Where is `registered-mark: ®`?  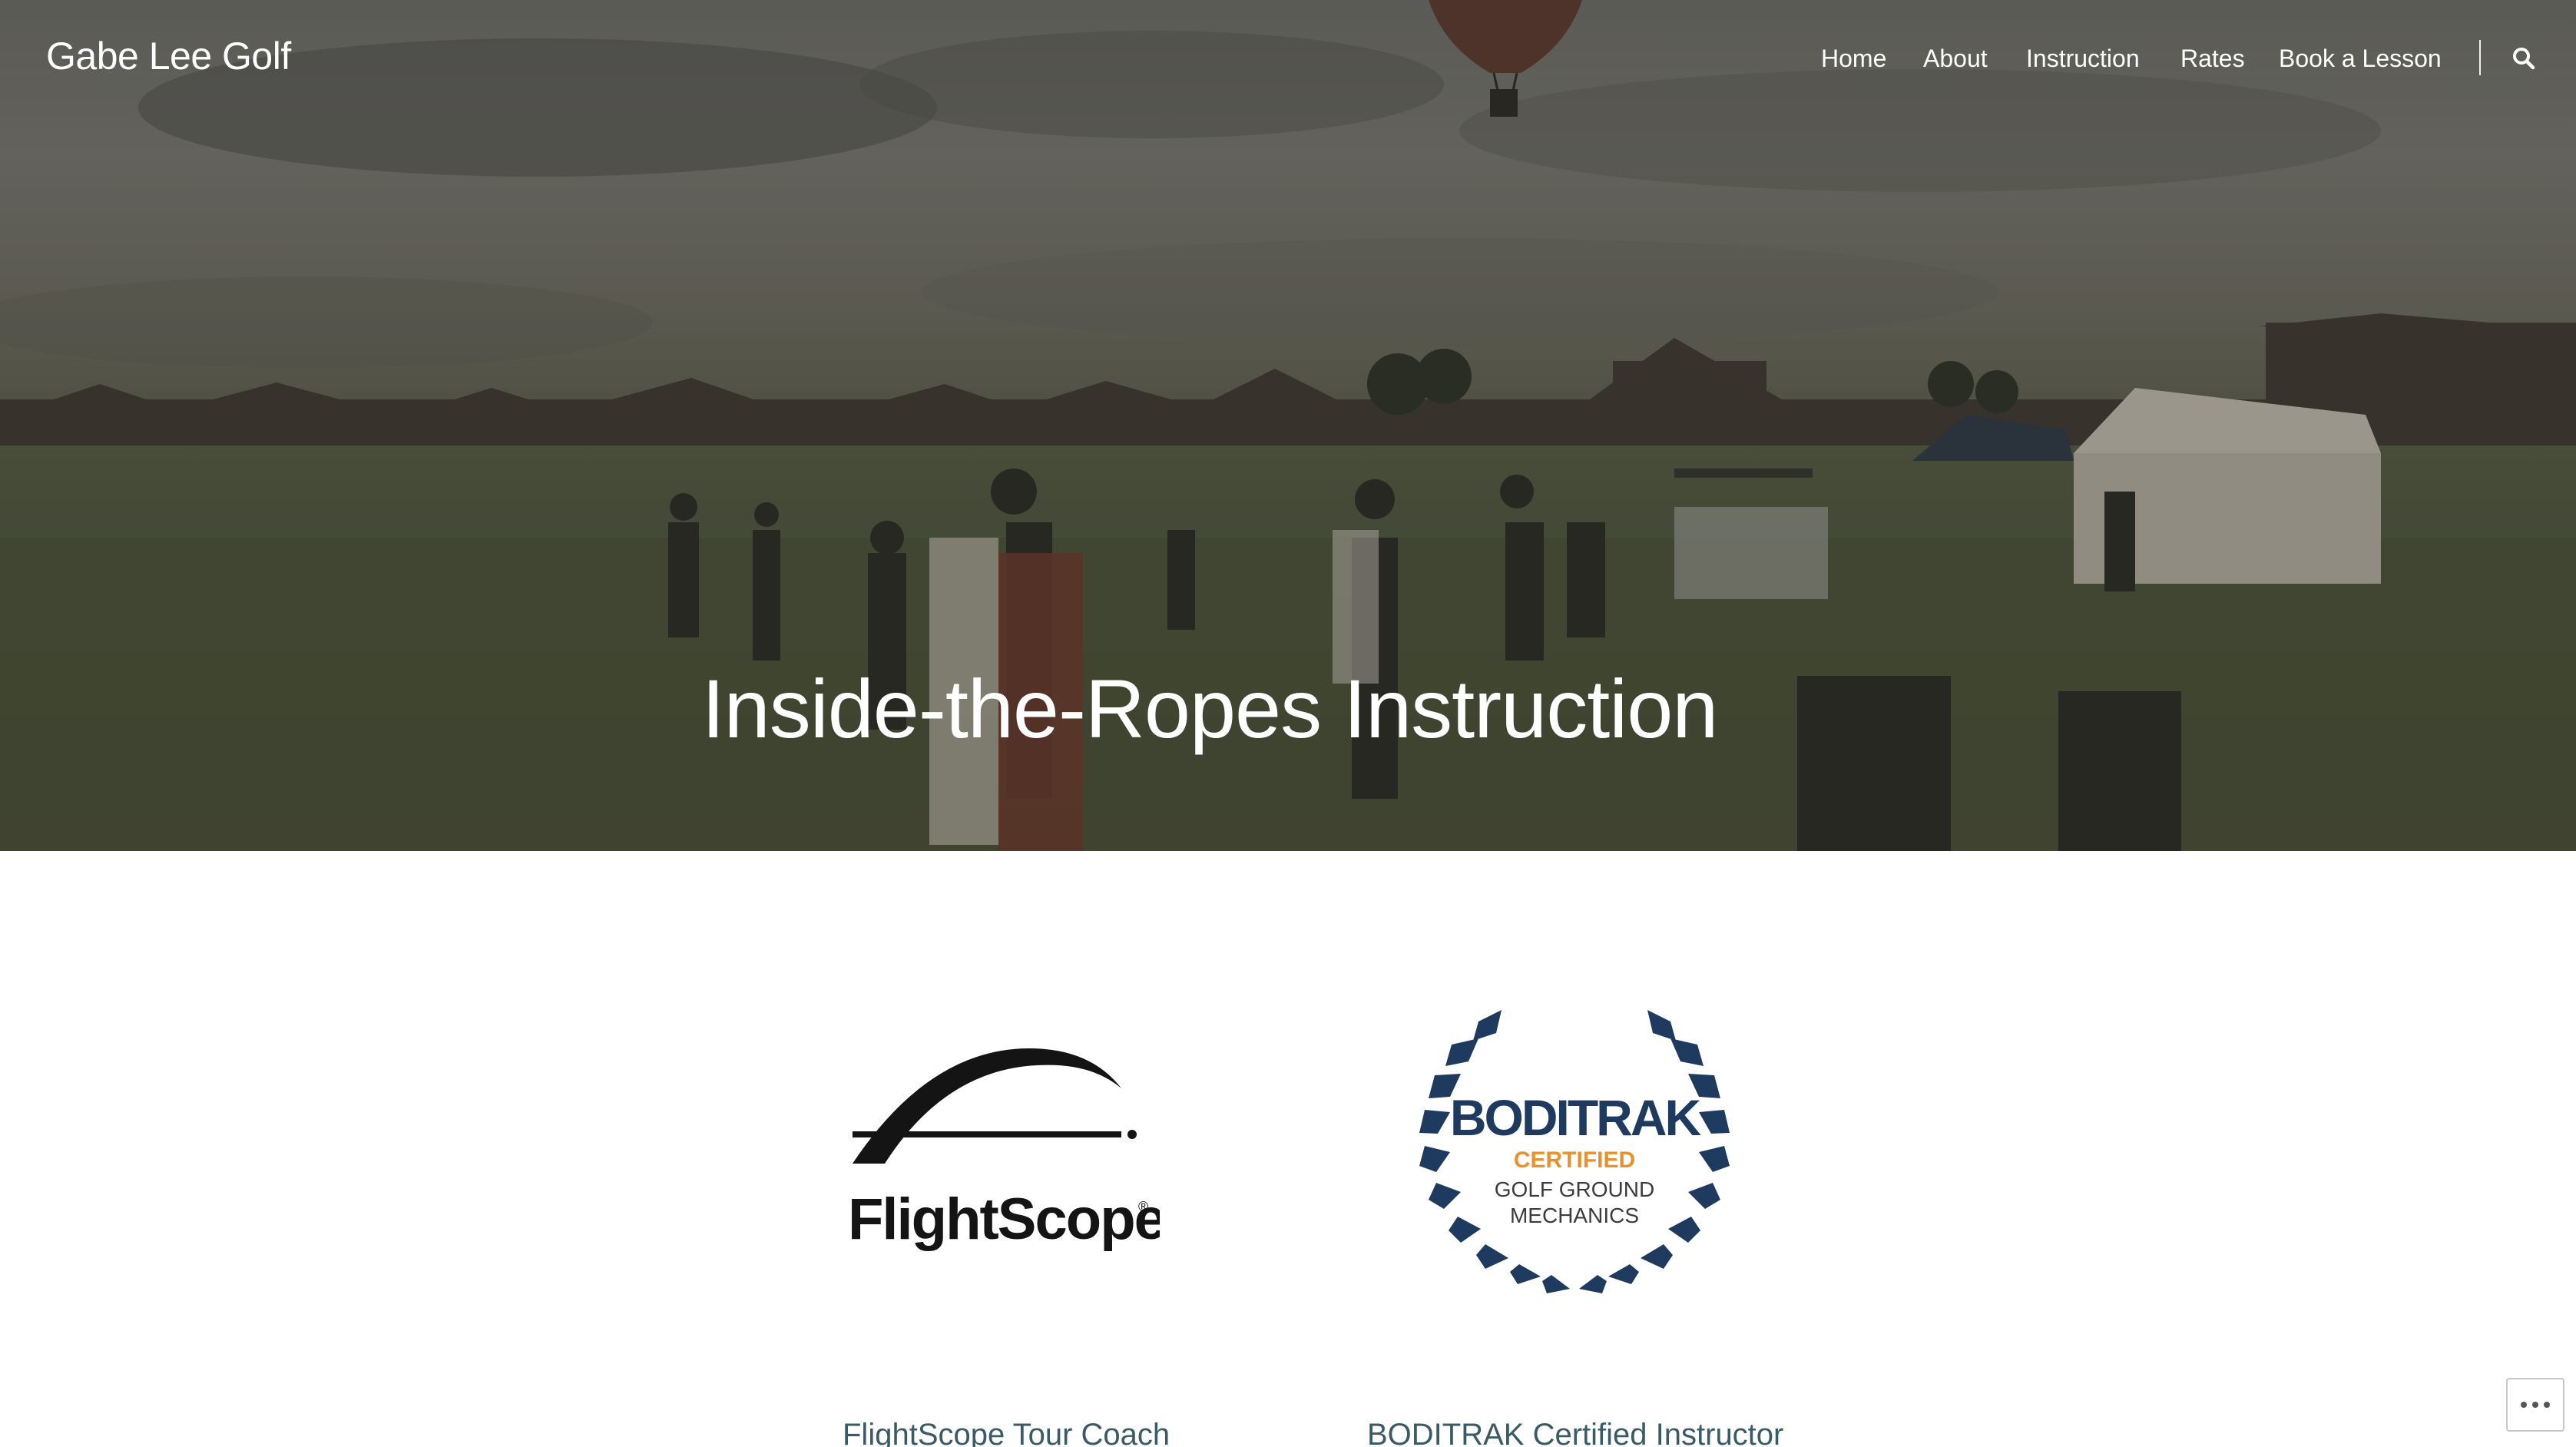
registered-mark: ® is located at coordinates (1143, 1206).